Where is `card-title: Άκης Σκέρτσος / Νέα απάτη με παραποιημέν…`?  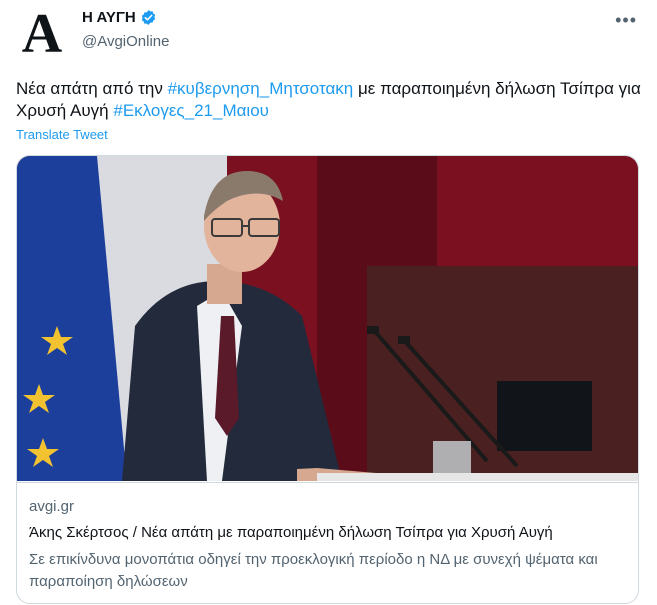 card-title: Άκης Σκέρτσος / Νέα απάτη με παραποιημέν… is located at coordinates (291, 532).